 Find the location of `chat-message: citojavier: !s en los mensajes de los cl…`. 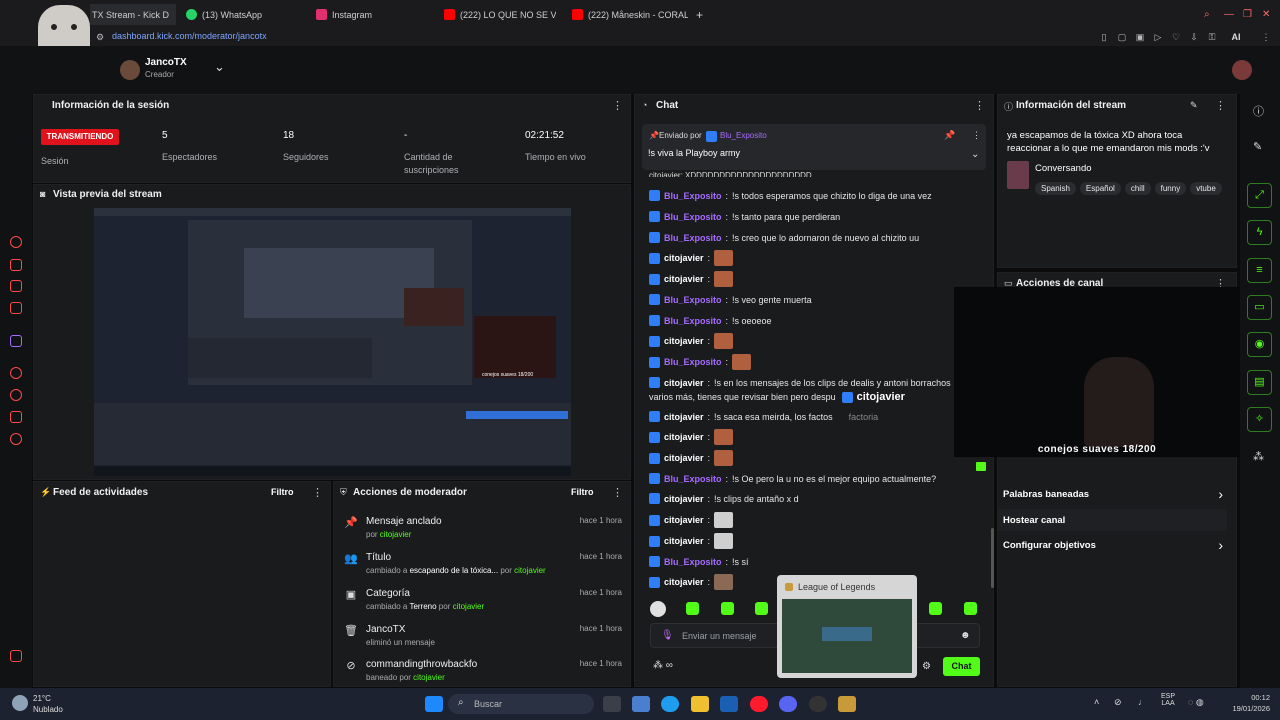

chat-message: citojavier: !s en los mensajes de los cl… is located at coordinates (800, 382).